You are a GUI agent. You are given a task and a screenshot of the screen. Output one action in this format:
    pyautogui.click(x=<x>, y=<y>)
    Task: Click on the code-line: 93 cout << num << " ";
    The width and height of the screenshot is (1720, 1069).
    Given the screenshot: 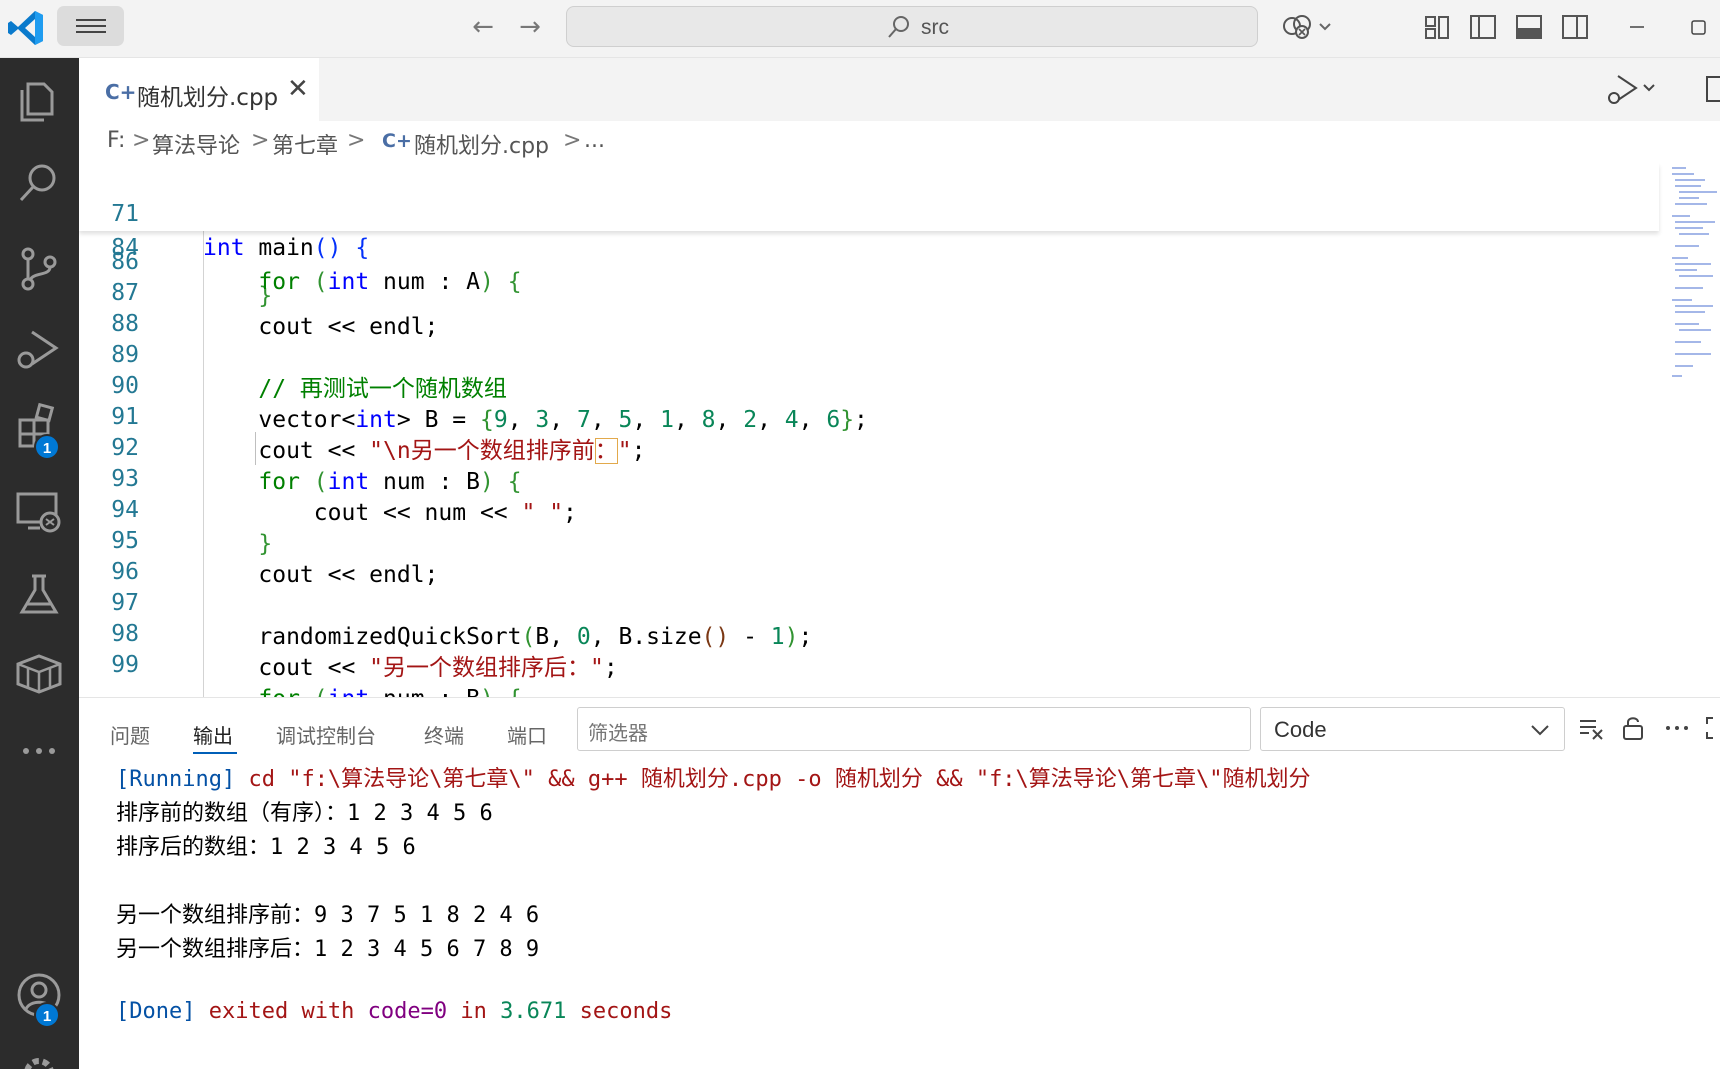 What is the action you would take?
    pyautogui.click(x=869, y=477)
    